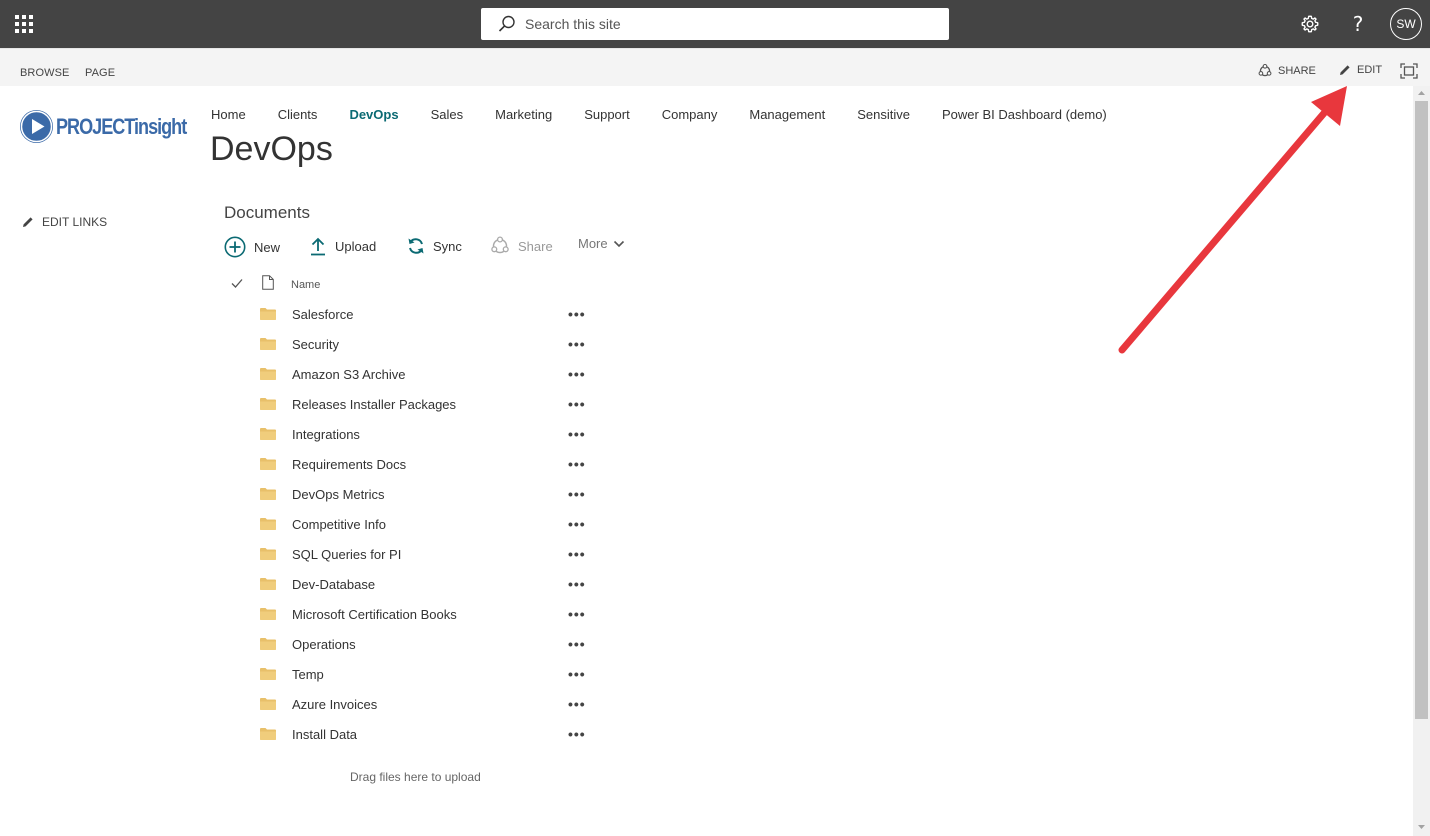 The width and height of the screenshot is (1430, 836). Describe the element at coordinates (322, 314) in the screenshot. I see `folder-name: Salesforce` at that location.